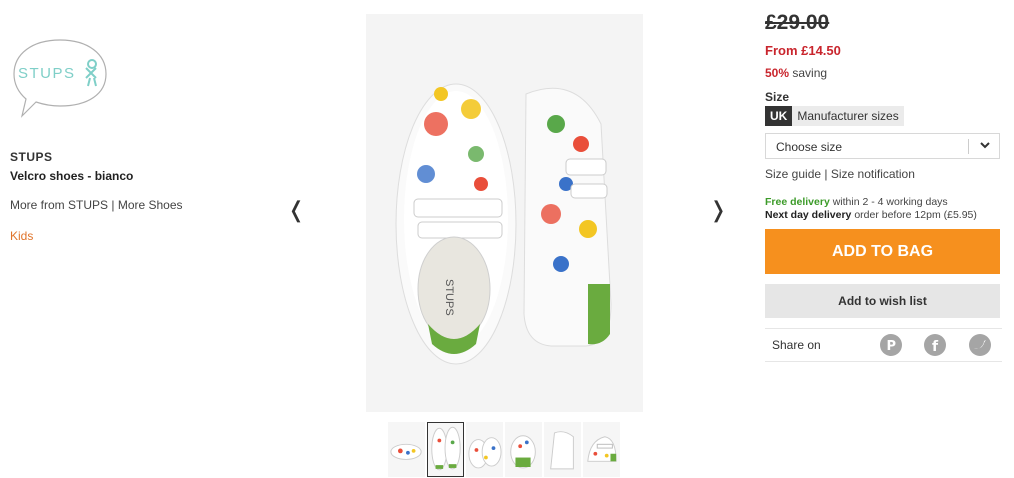 This screenshot has width=1014, height=478. Describe the element at coordinates (777, 73) in the screenshot. I see `saving-percent: 50%` at that location.